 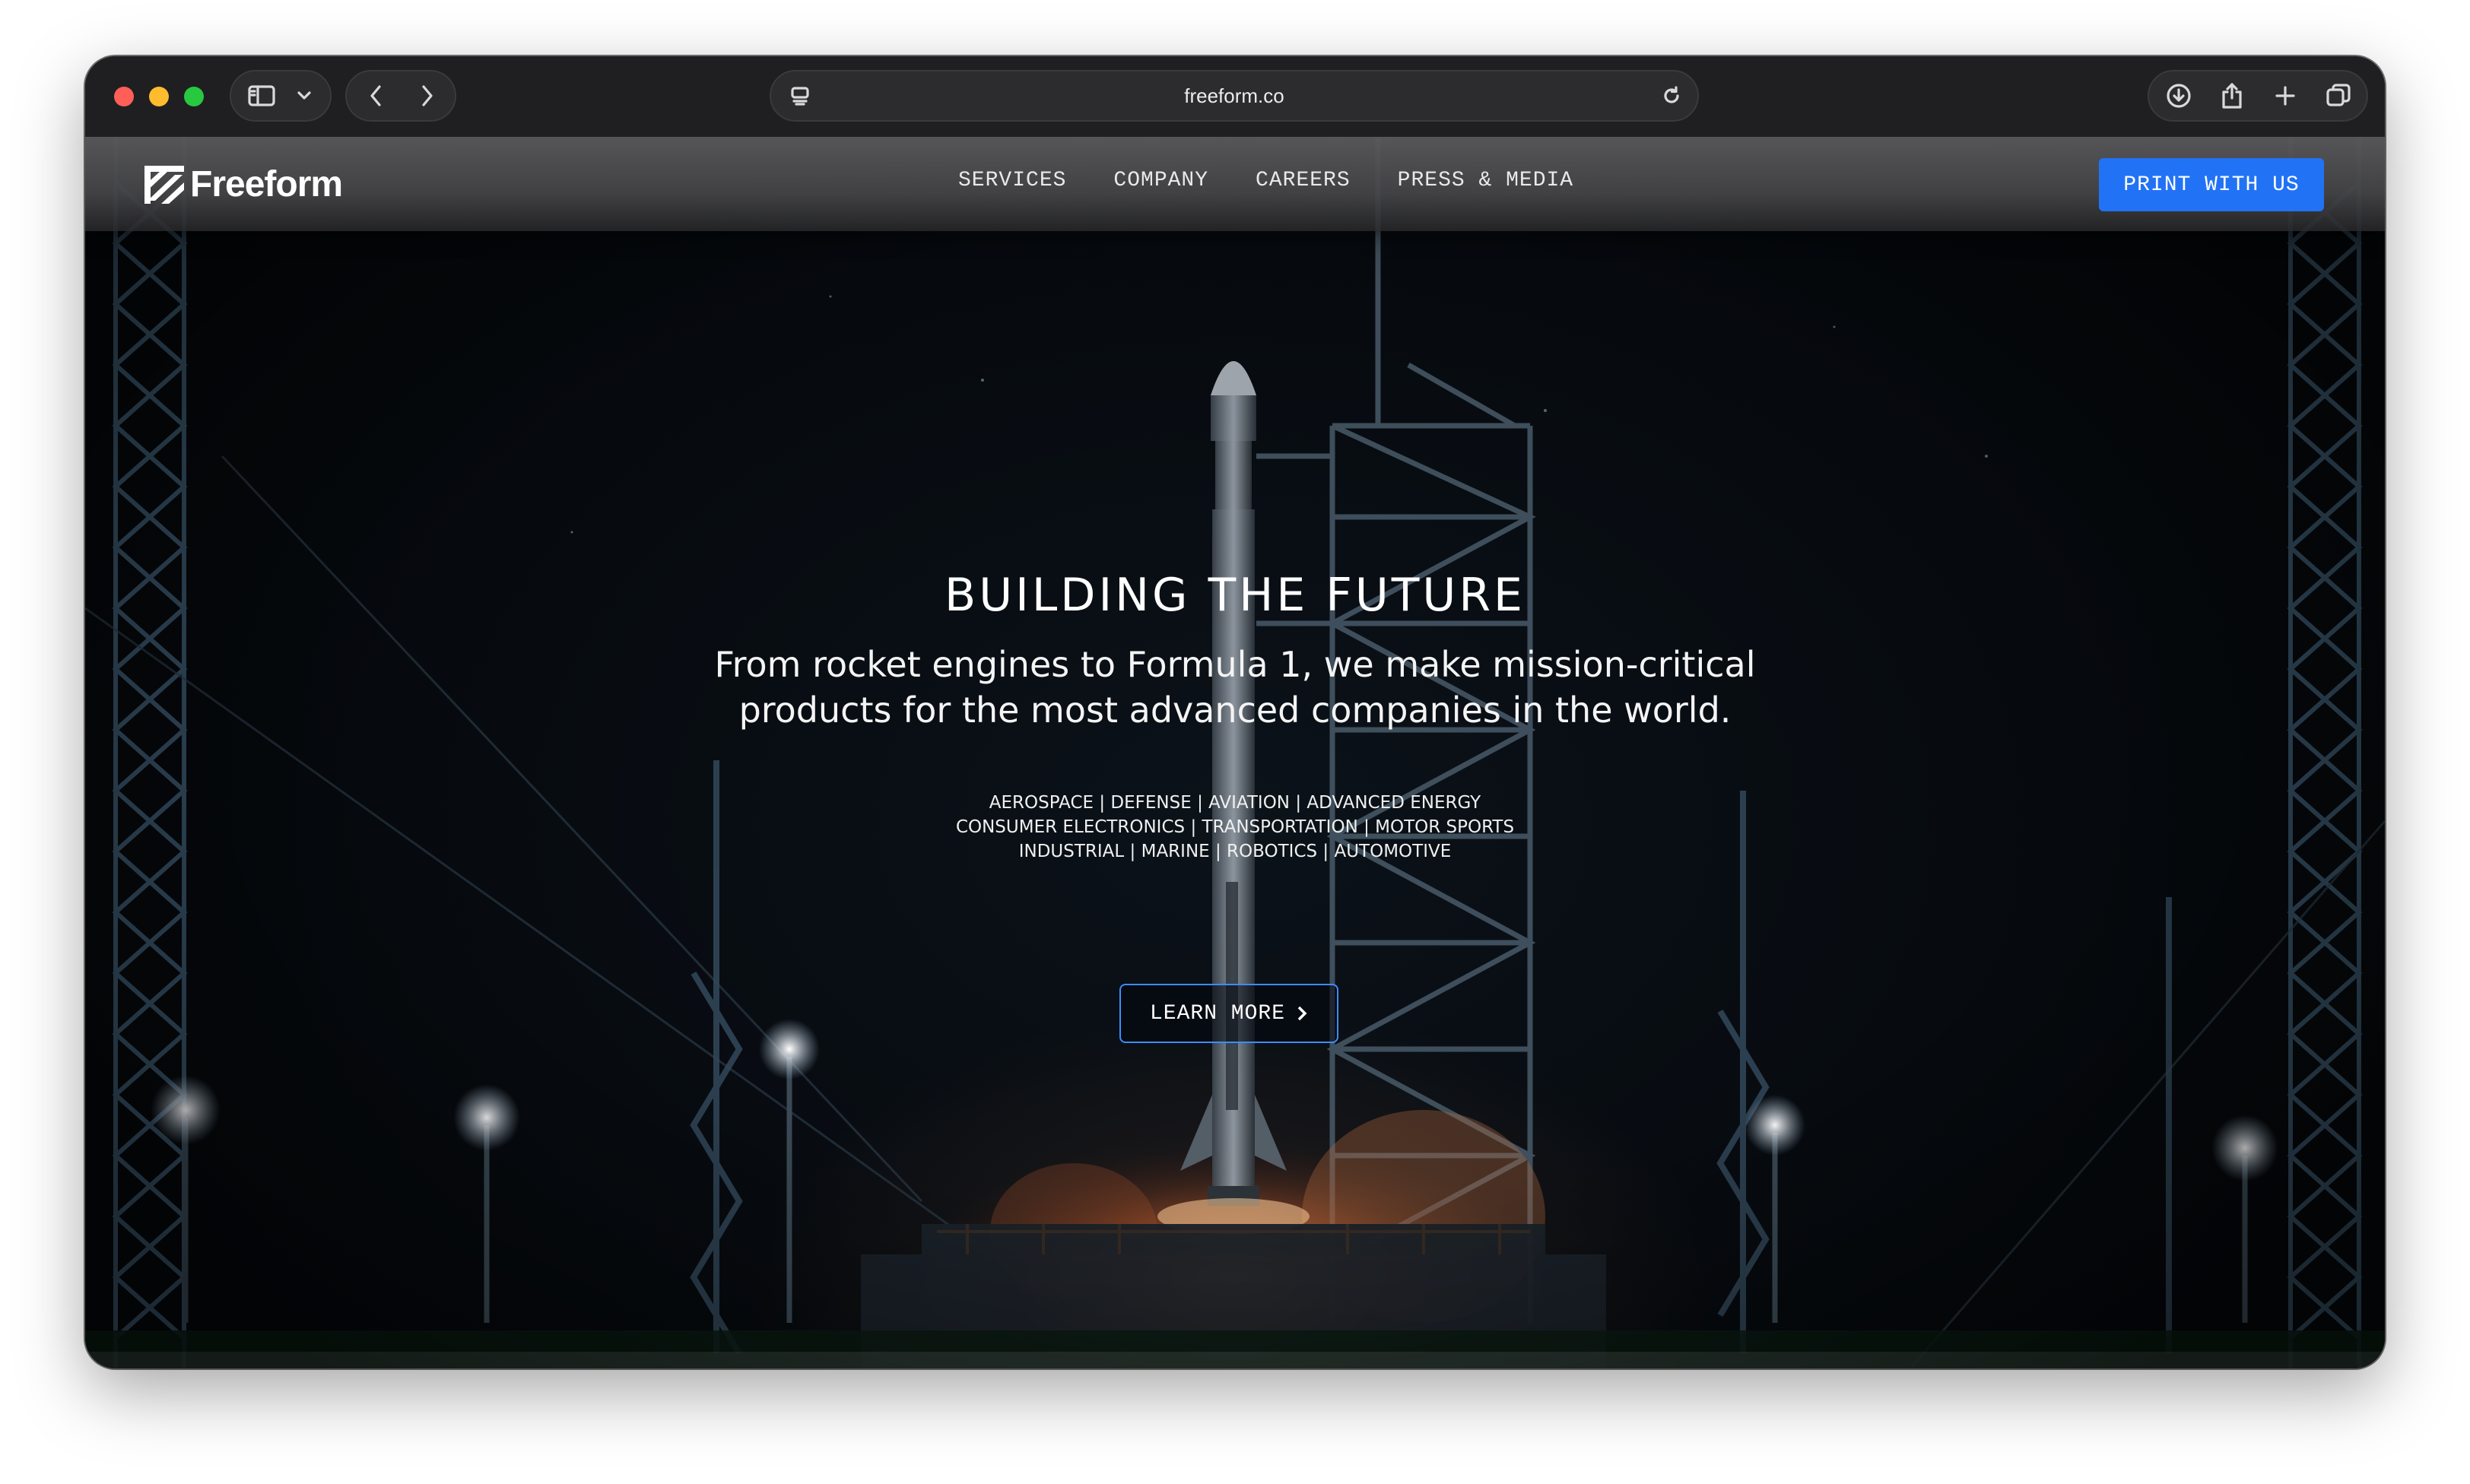 I want to click on browser-toolbar: freeform.co, so click(x=1235, y=97).